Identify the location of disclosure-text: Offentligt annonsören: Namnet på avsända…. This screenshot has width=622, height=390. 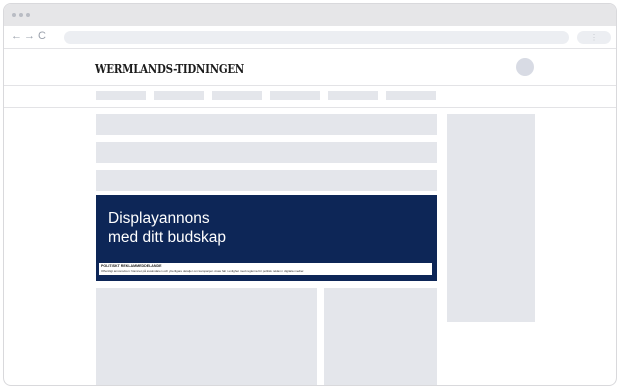
(203, 270).